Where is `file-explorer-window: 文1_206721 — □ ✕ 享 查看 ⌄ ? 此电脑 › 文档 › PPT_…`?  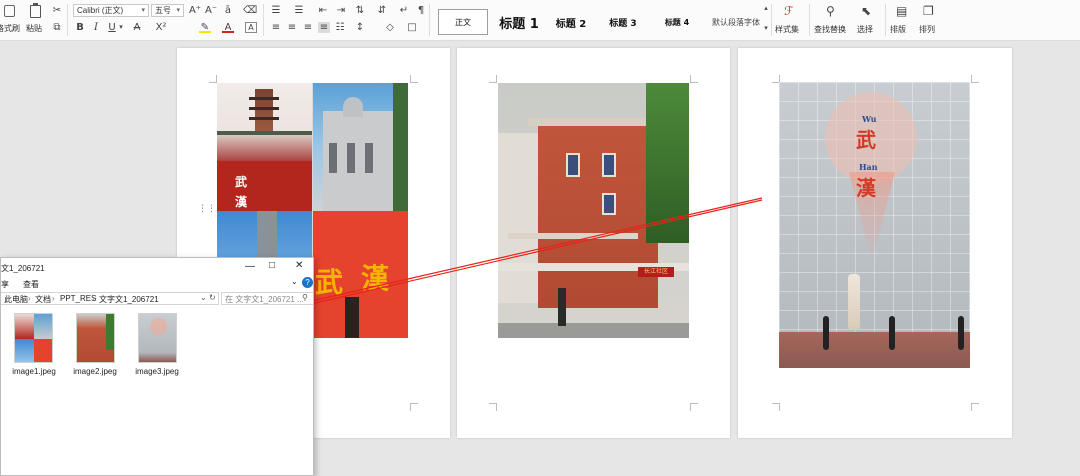
file-explorer-window: 文1_206721 — □ ✕ 享 查看 ⌄ ? 此电脑 › 文档 › PPT_… is located at coordinates (157, 366).